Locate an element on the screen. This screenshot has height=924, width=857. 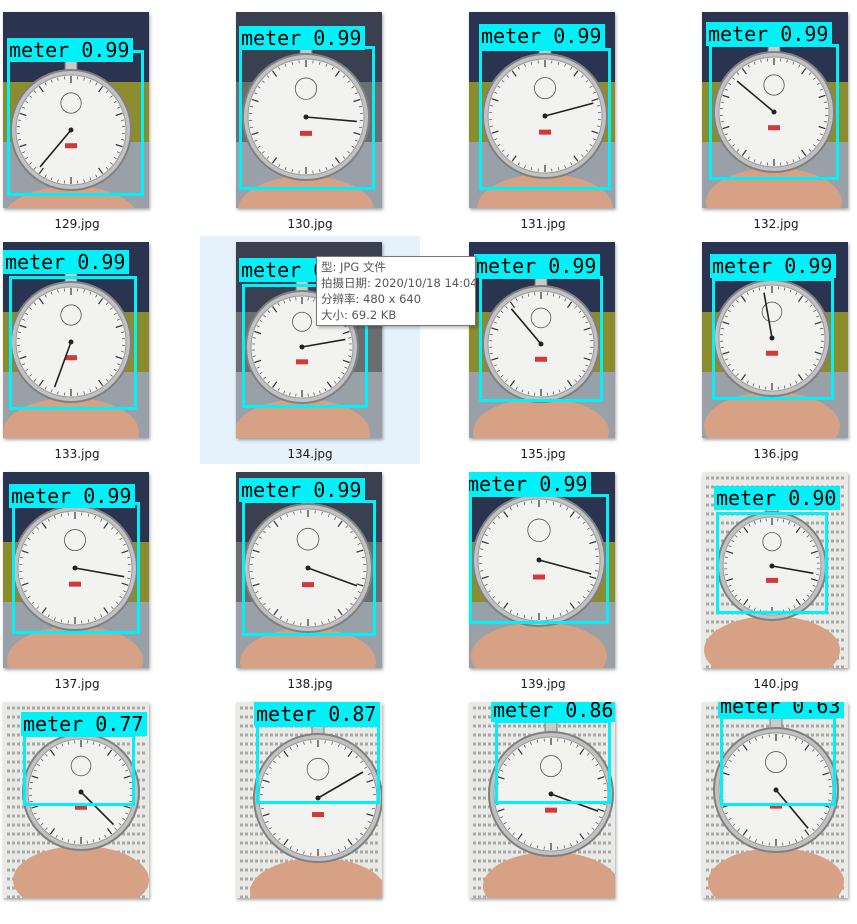
tooltip-date: 拍摄日期: 2020/10/18 14:04 is located at coordinates (396, 283).